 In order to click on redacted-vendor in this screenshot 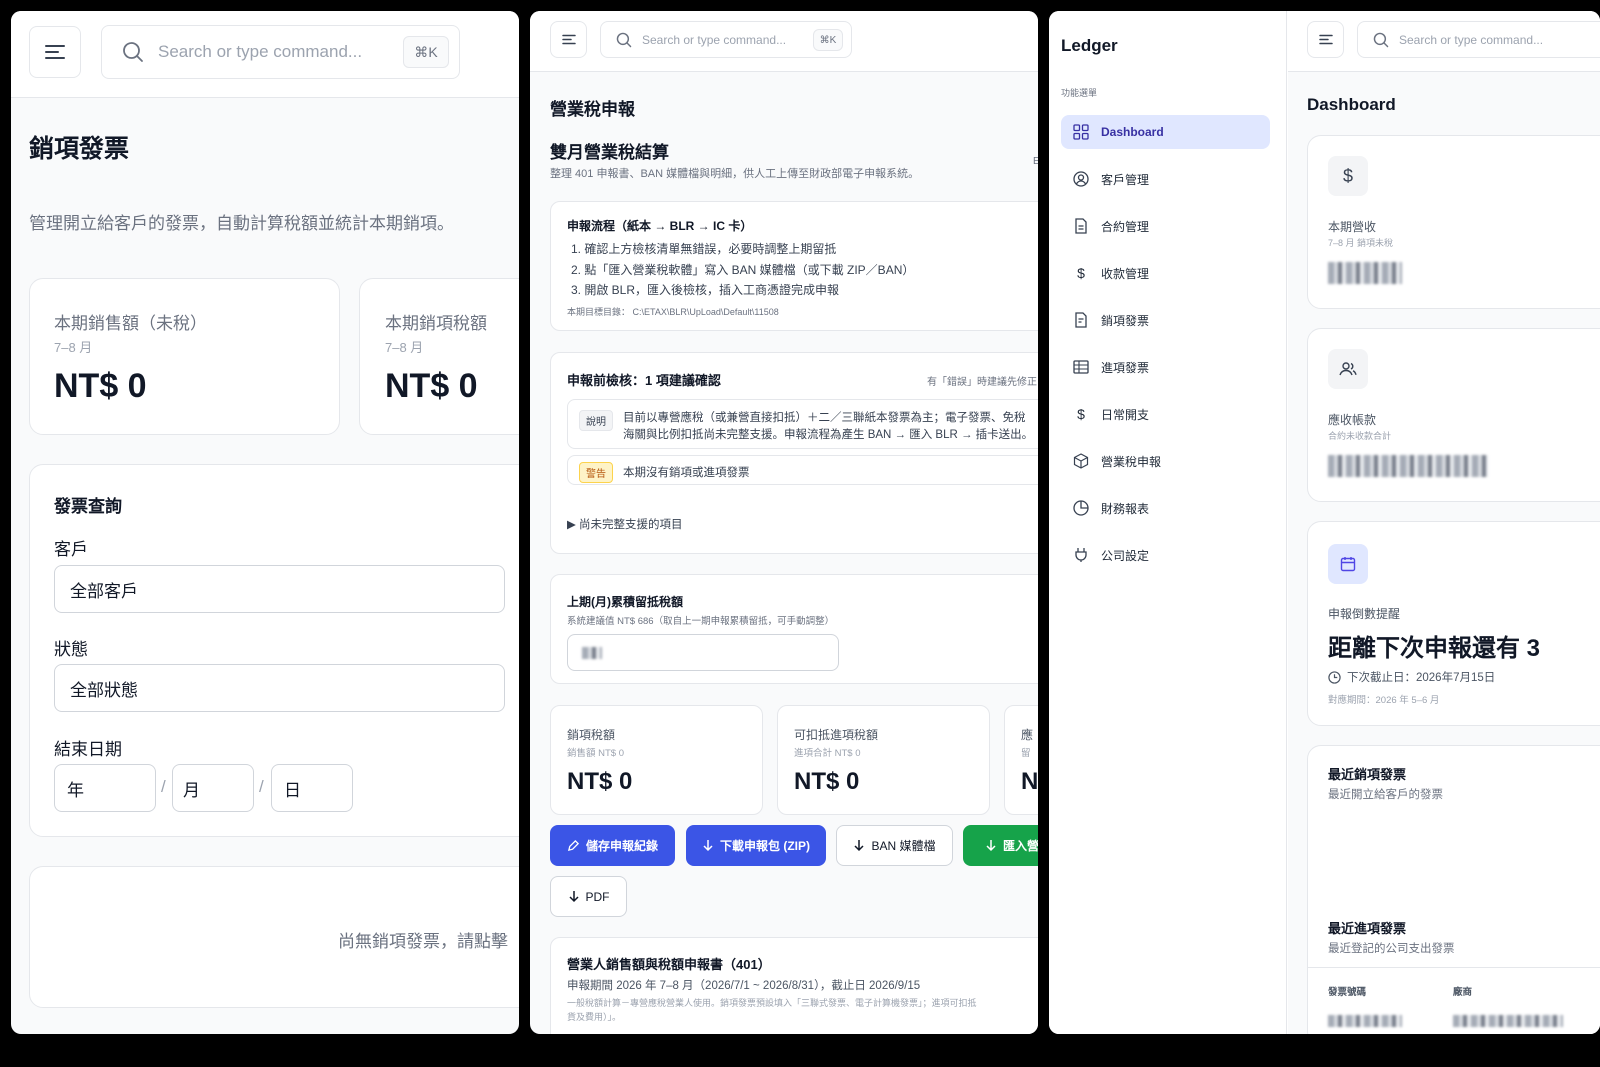, I will do `click(1508, 1021)`.